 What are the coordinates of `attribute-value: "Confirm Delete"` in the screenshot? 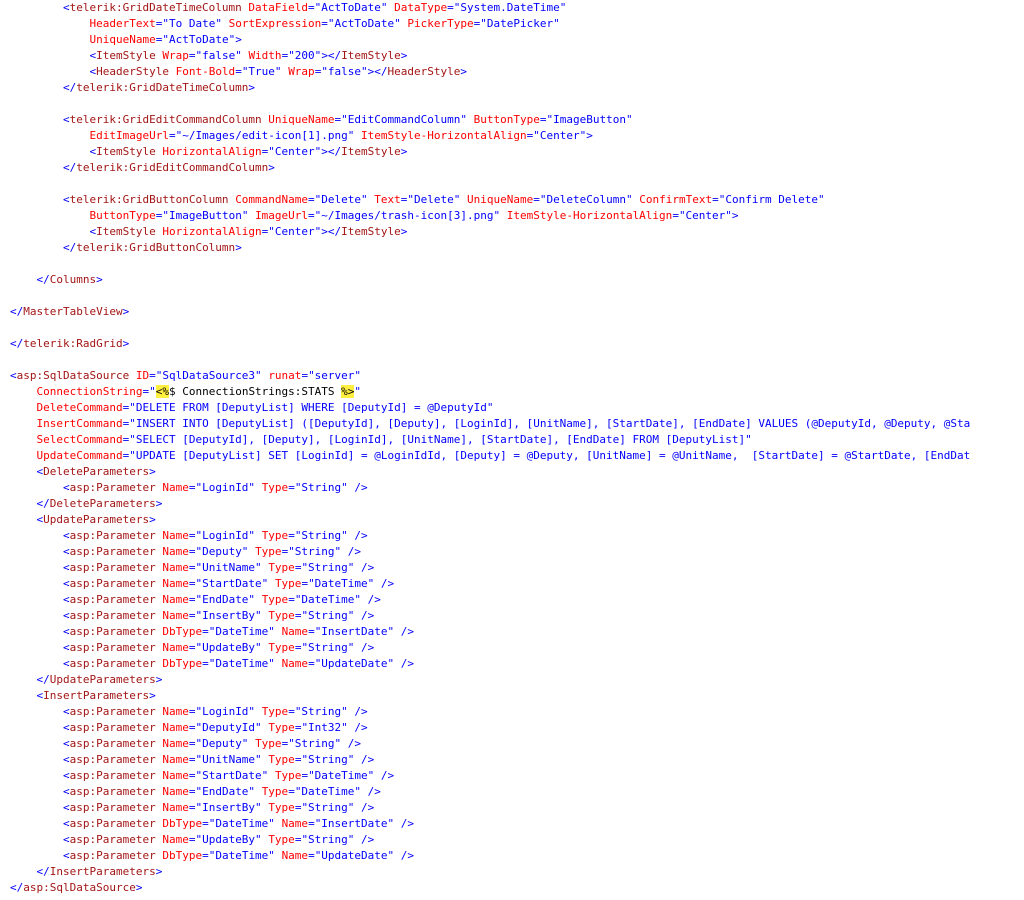 It's located at (771, 199).